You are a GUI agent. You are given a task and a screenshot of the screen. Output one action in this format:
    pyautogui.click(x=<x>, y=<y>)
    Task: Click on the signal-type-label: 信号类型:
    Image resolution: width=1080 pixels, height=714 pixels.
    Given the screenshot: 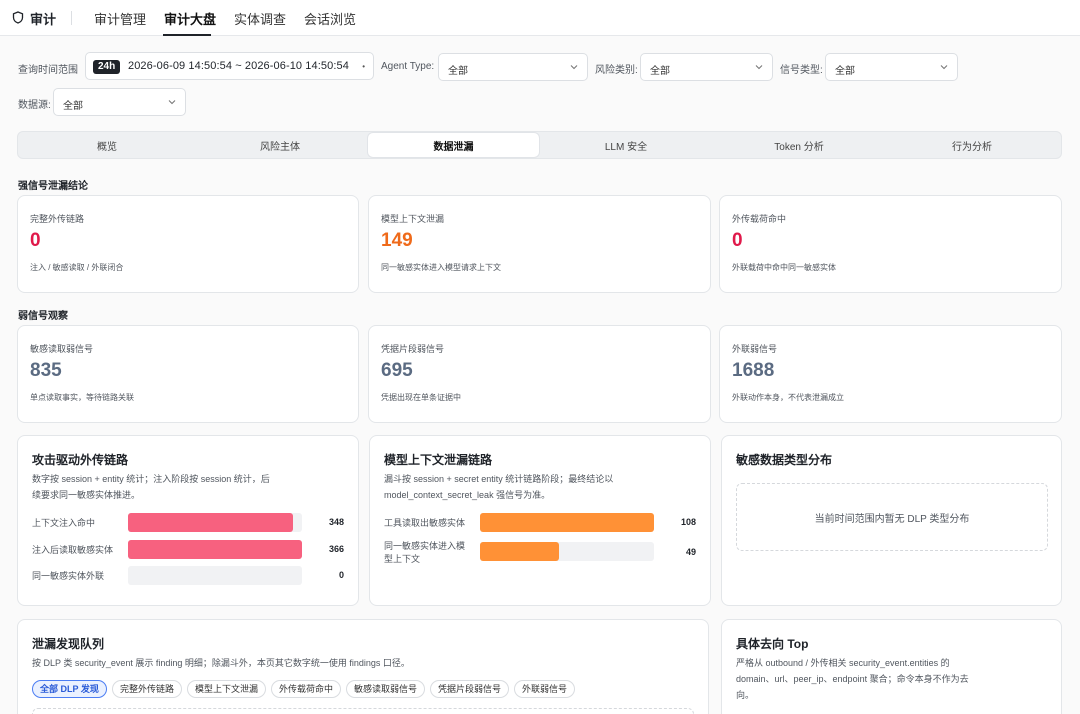 What is the action you would take?
    pyautogui.click(x=801, y=70)
    